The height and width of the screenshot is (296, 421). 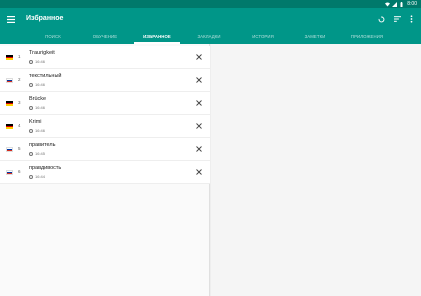 I want to click on item-time: 16:45, so click(x=37, y=153).